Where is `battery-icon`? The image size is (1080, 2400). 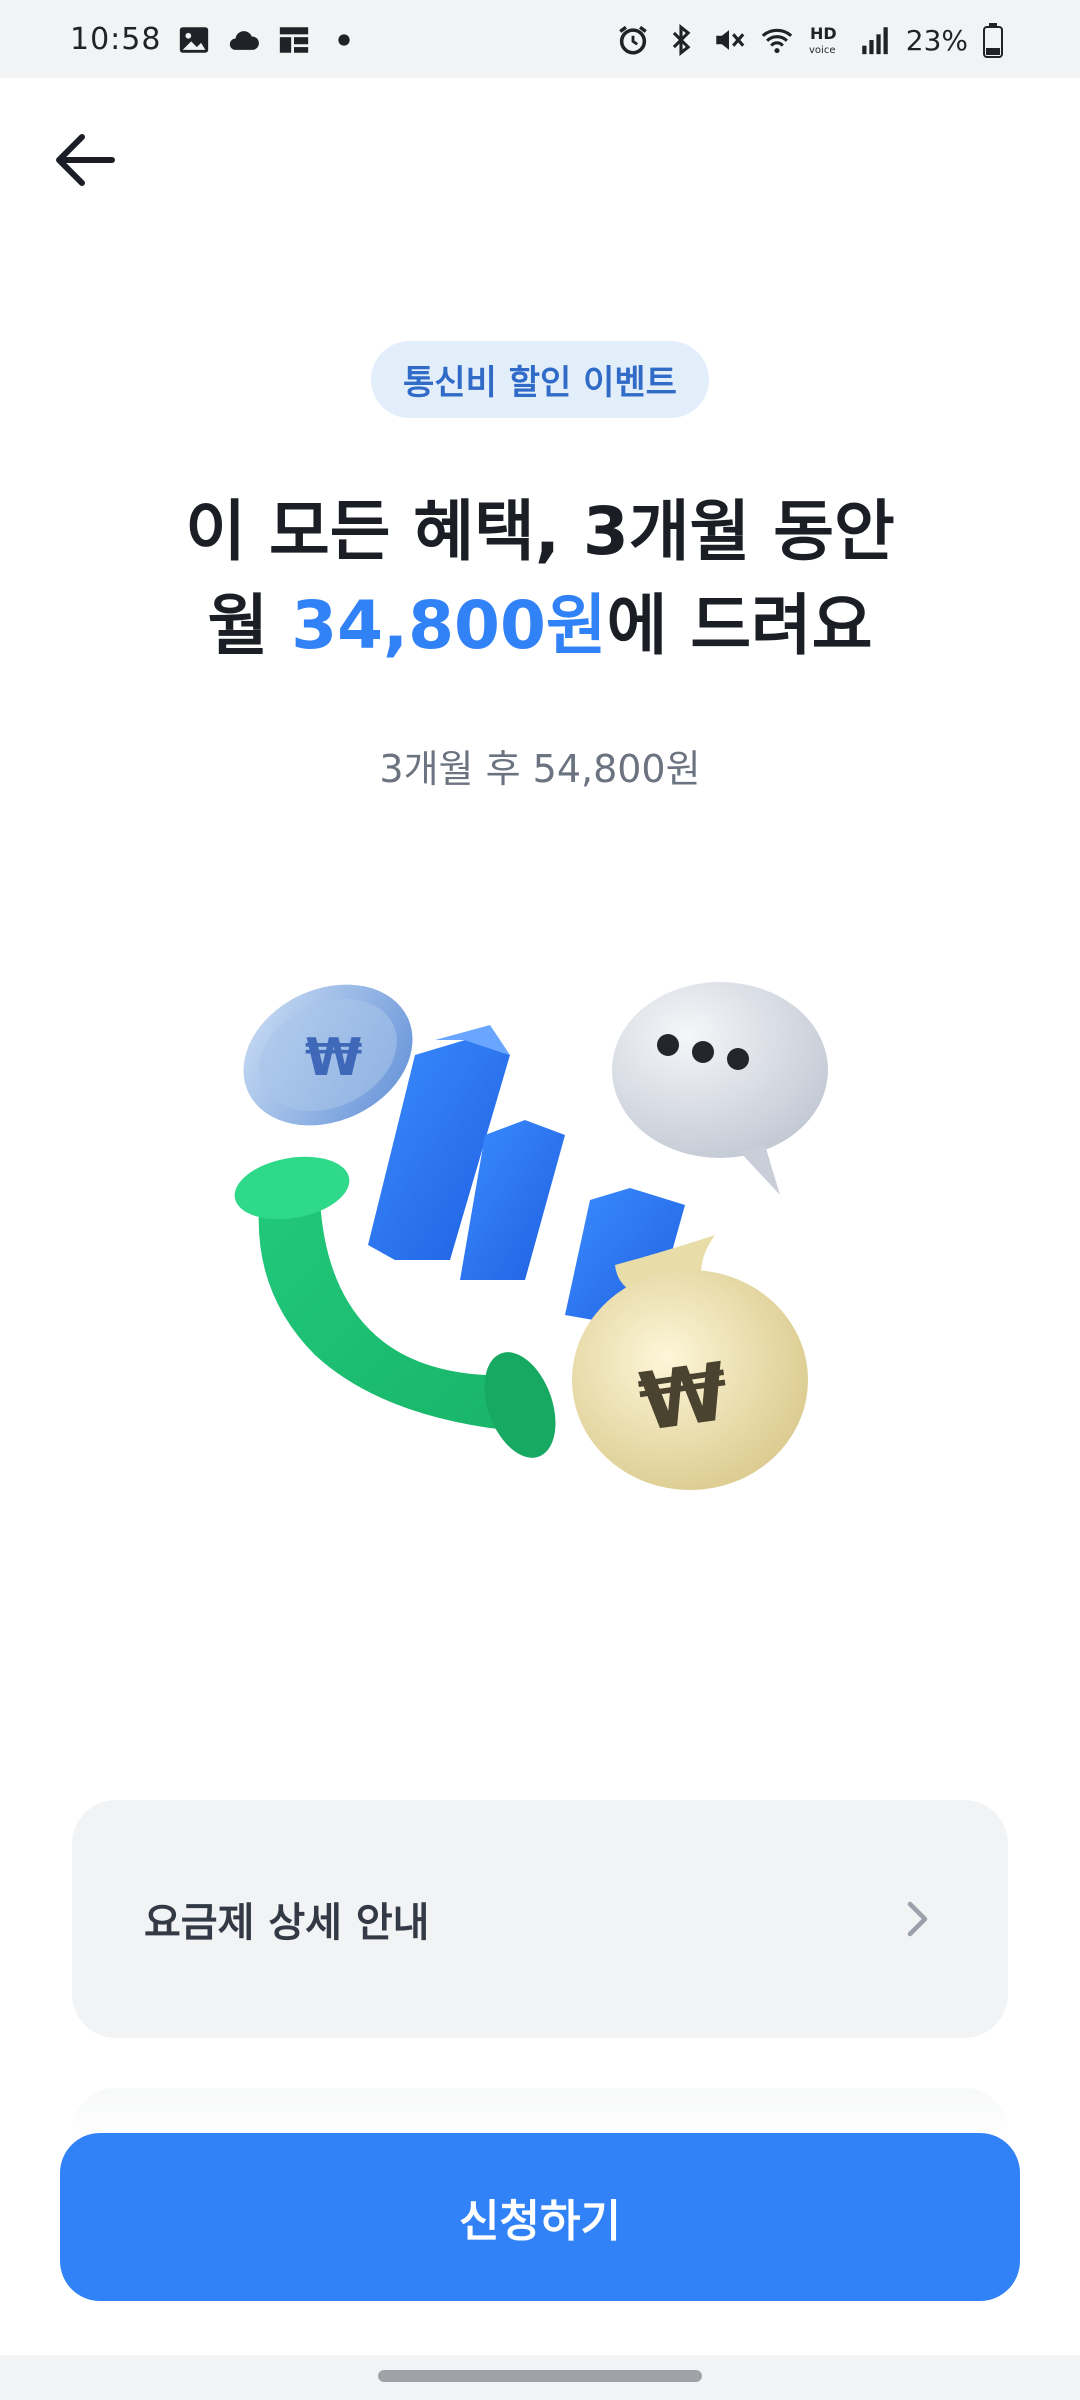 battery-icon is located at coordinates (993, 40).